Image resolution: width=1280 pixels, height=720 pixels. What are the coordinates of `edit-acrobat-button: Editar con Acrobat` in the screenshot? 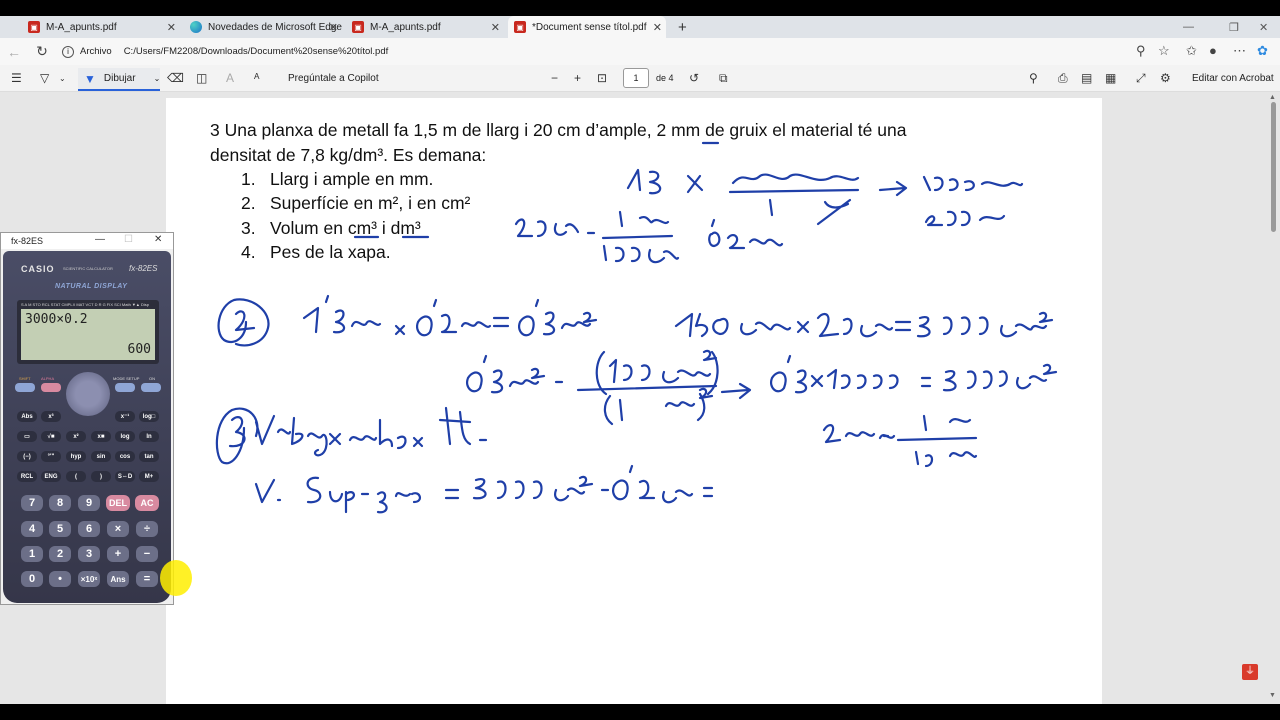 It's located at (1233, 78).